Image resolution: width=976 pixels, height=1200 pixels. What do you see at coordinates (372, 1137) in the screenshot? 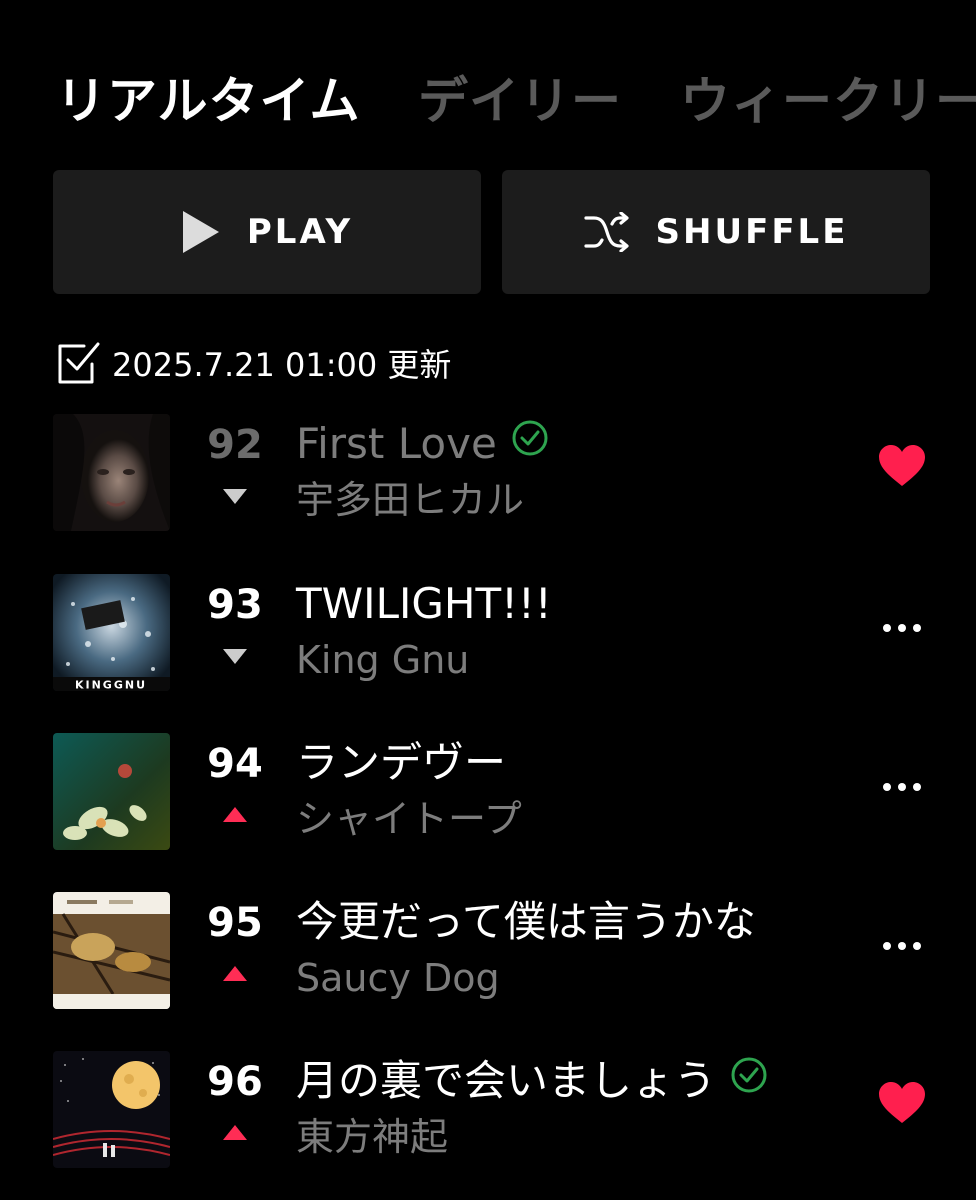
I see `artist-name: 東方神起` at bounding box center [372, 1137].